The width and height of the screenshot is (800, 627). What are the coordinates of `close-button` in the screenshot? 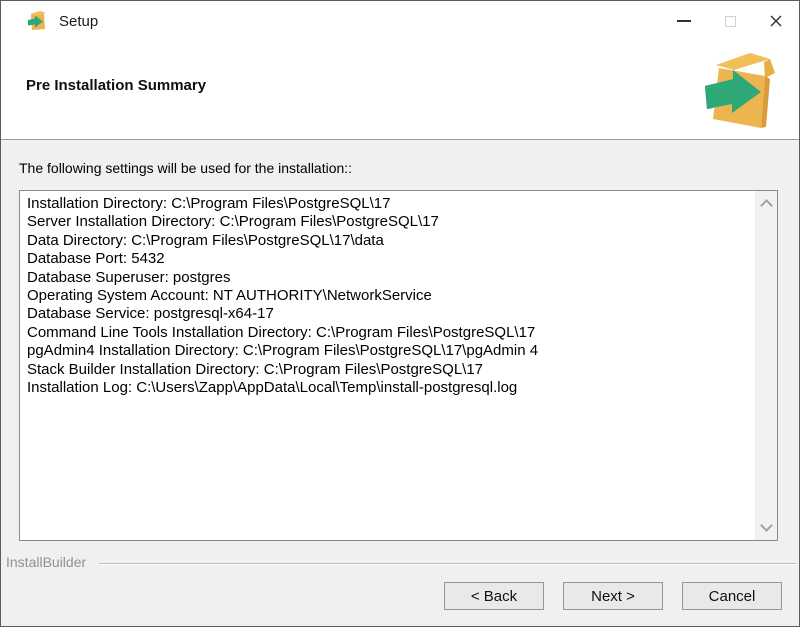 It's located at (776, 21).